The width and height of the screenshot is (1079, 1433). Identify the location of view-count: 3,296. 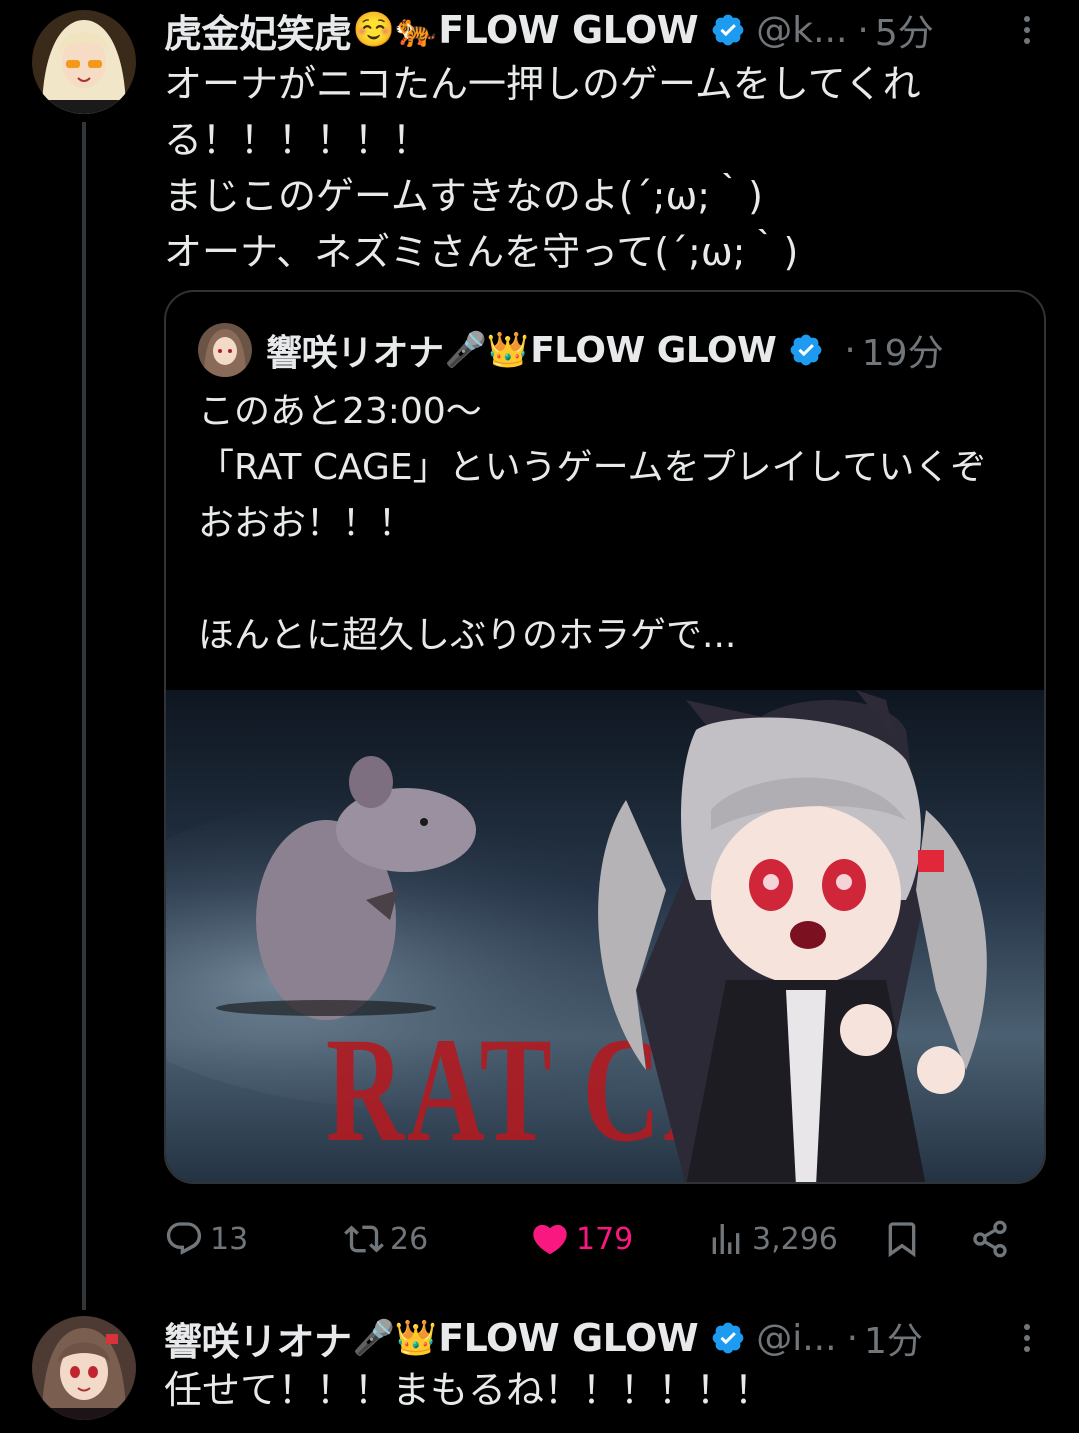
(795, 1239).